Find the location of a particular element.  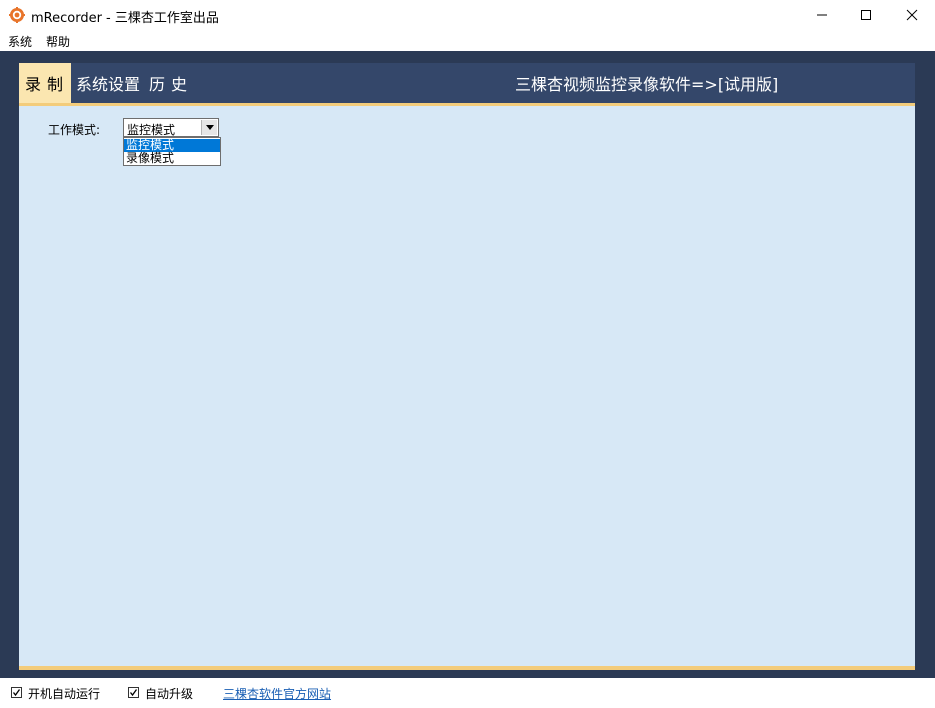

minimize-icon is located at coordinates (822, 15).